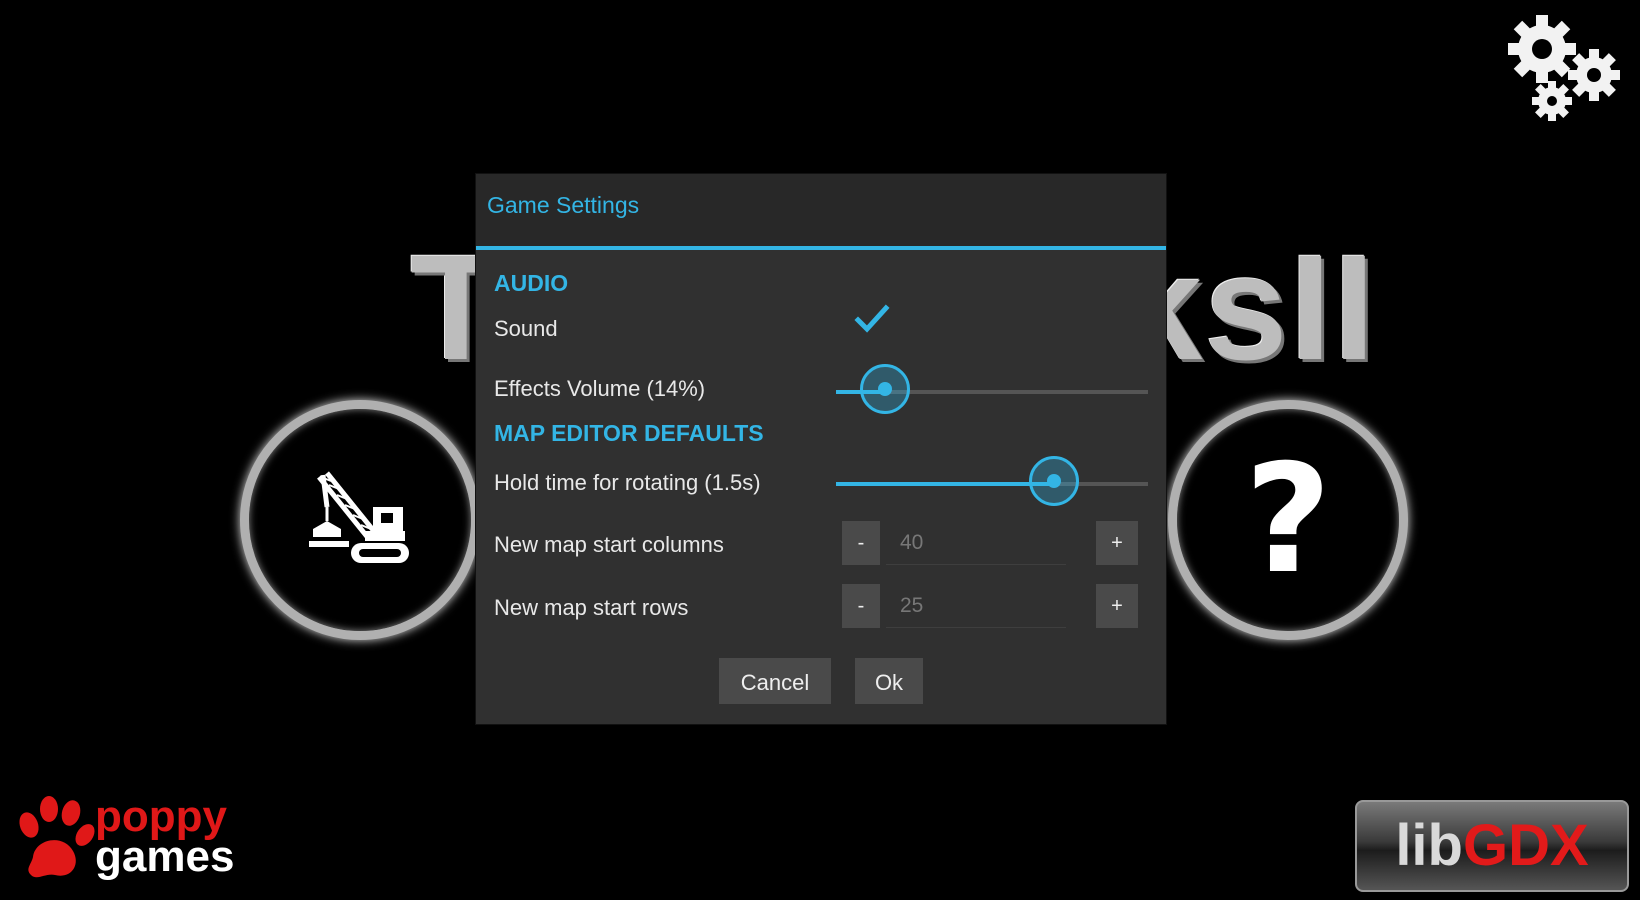  I want to click on columns-label: New map start columns, so click(609, 544).